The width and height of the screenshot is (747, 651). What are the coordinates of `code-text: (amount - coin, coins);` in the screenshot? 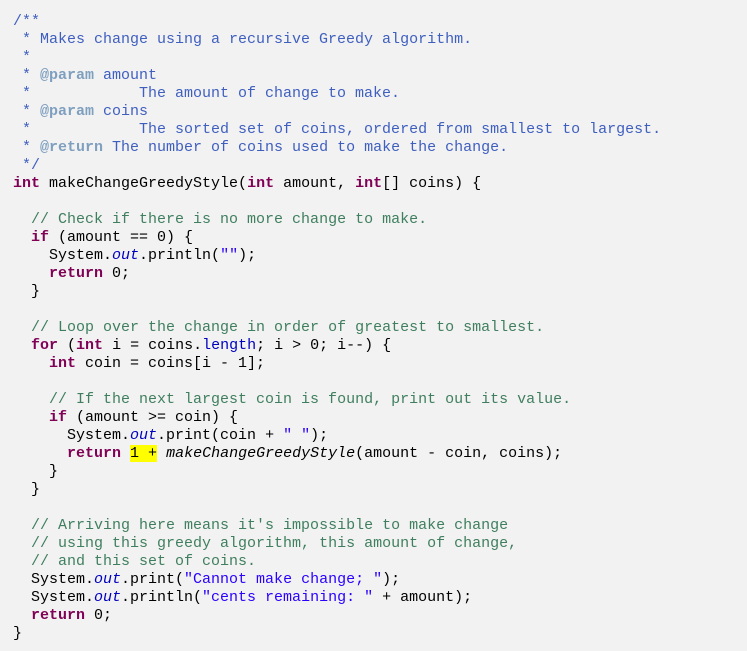 It's located at (459, 453).